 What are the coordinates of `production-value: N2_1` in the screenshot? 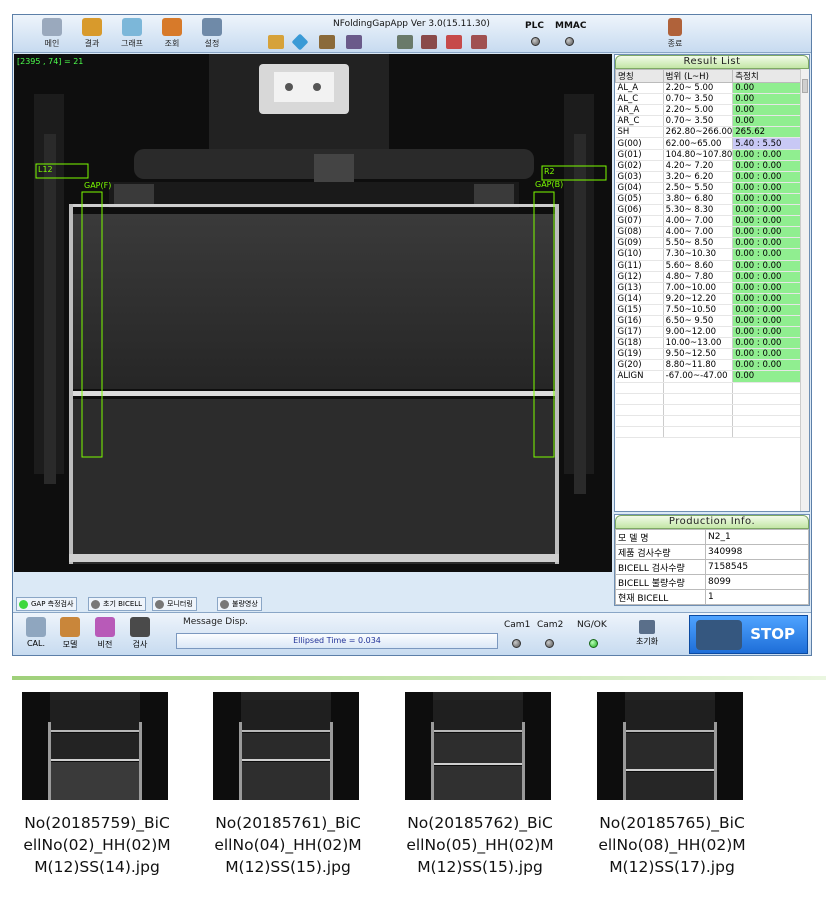 It's located at (757, 537).